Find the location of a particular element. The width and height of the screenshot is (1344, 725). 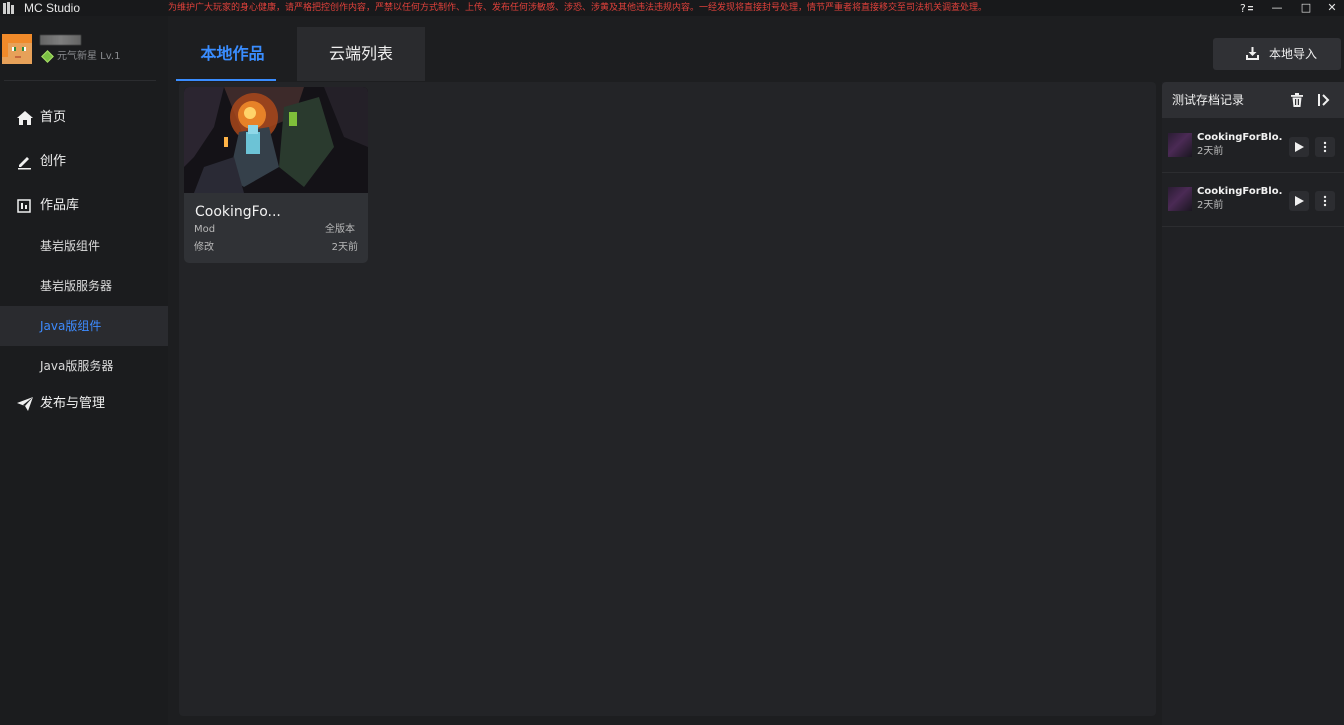

sidebar-item-home: 首页 is located at coordinates (84, 118).